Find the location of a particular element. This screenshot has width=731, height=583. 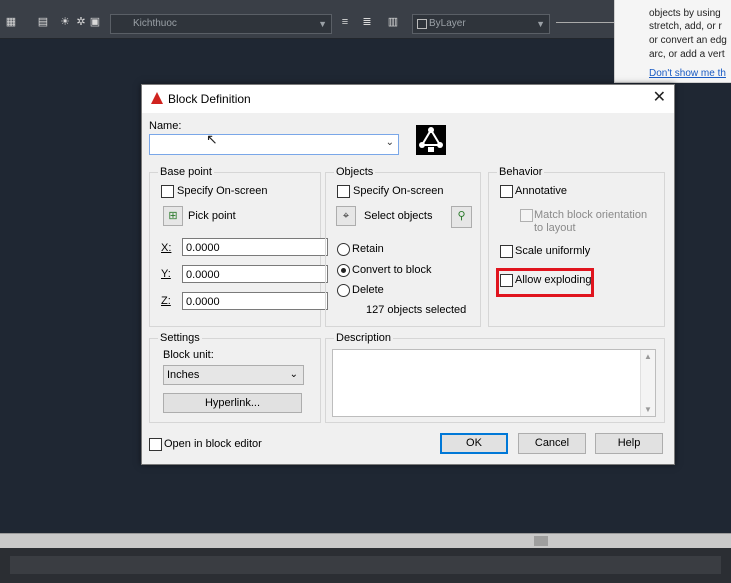

pick-point-button: ⊞ is located at coordinates (173, 216).